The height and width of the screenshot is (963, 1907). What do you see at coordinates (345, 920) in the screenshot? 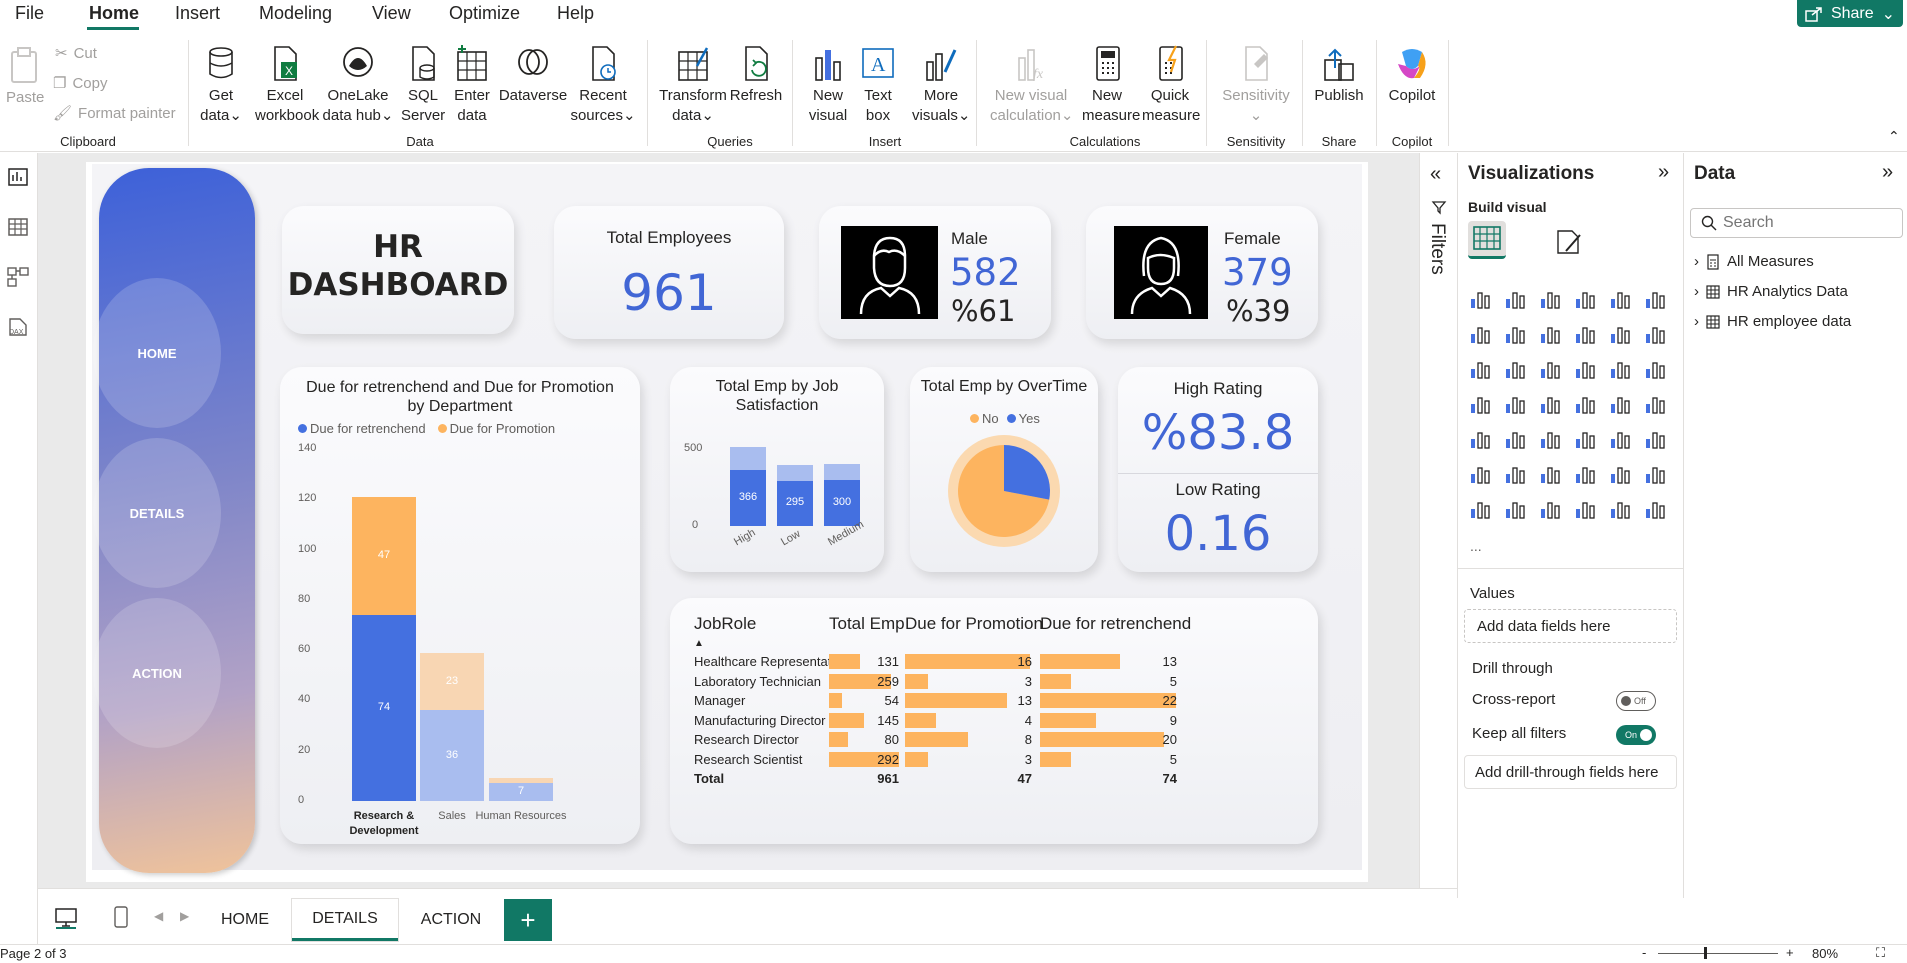
I see `tab-details: DETAILS` at bounding box center [345, 920].